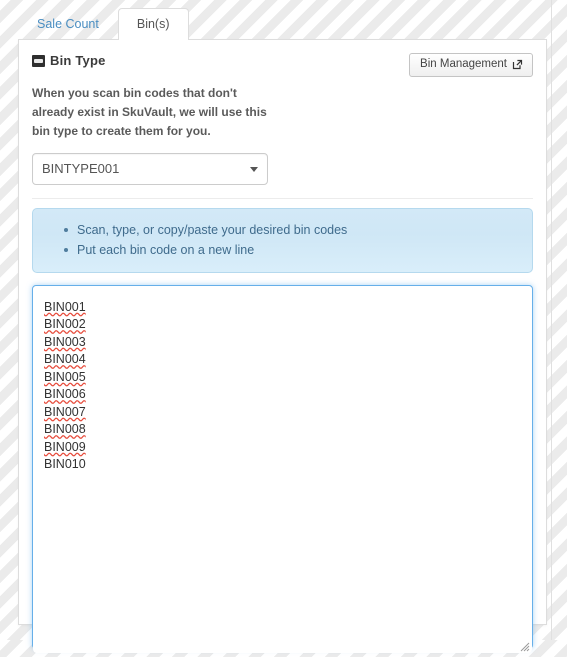  Describe the element at coordinates (282, 198) in the screenshot. I see `section-divider` at that location.